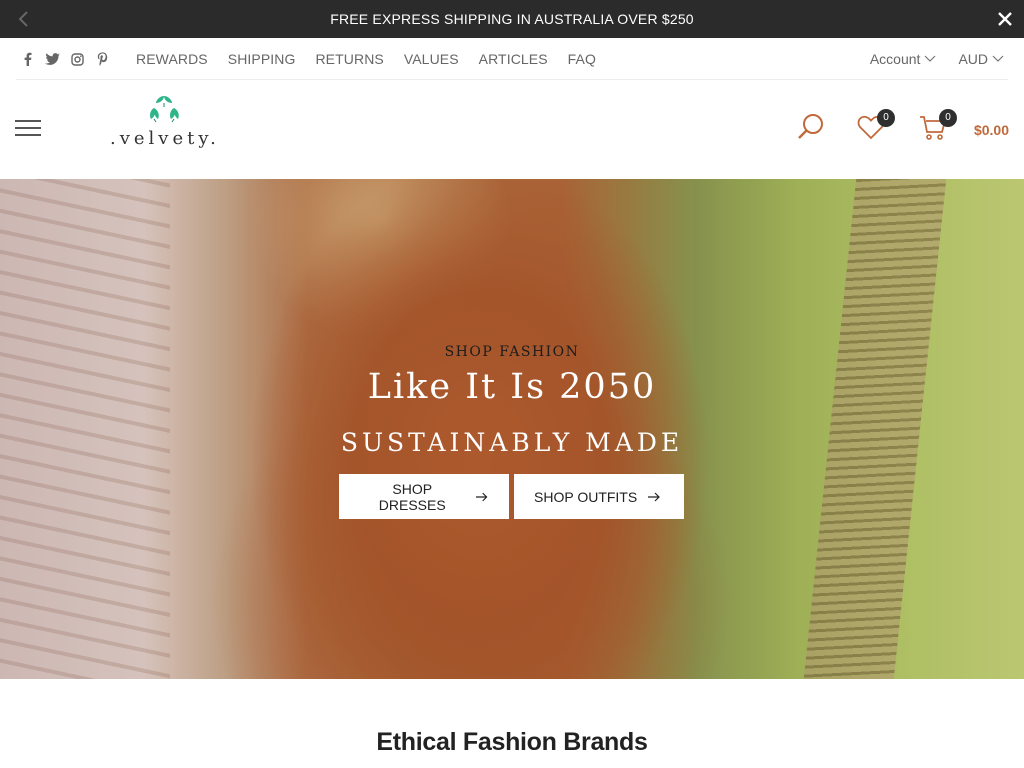  Describe the element at coordinates (948, 118) in the screenshot. I see `cart-count-badge: 0` at that location.